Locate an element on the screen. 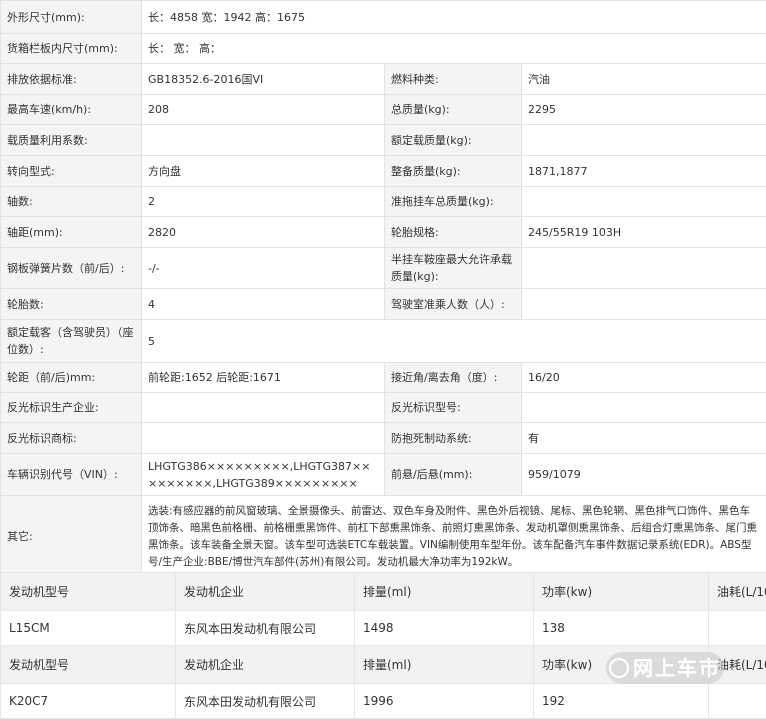 This screenshot has width=766, height=719. watermark-icon is located at coordinates (619, 668).